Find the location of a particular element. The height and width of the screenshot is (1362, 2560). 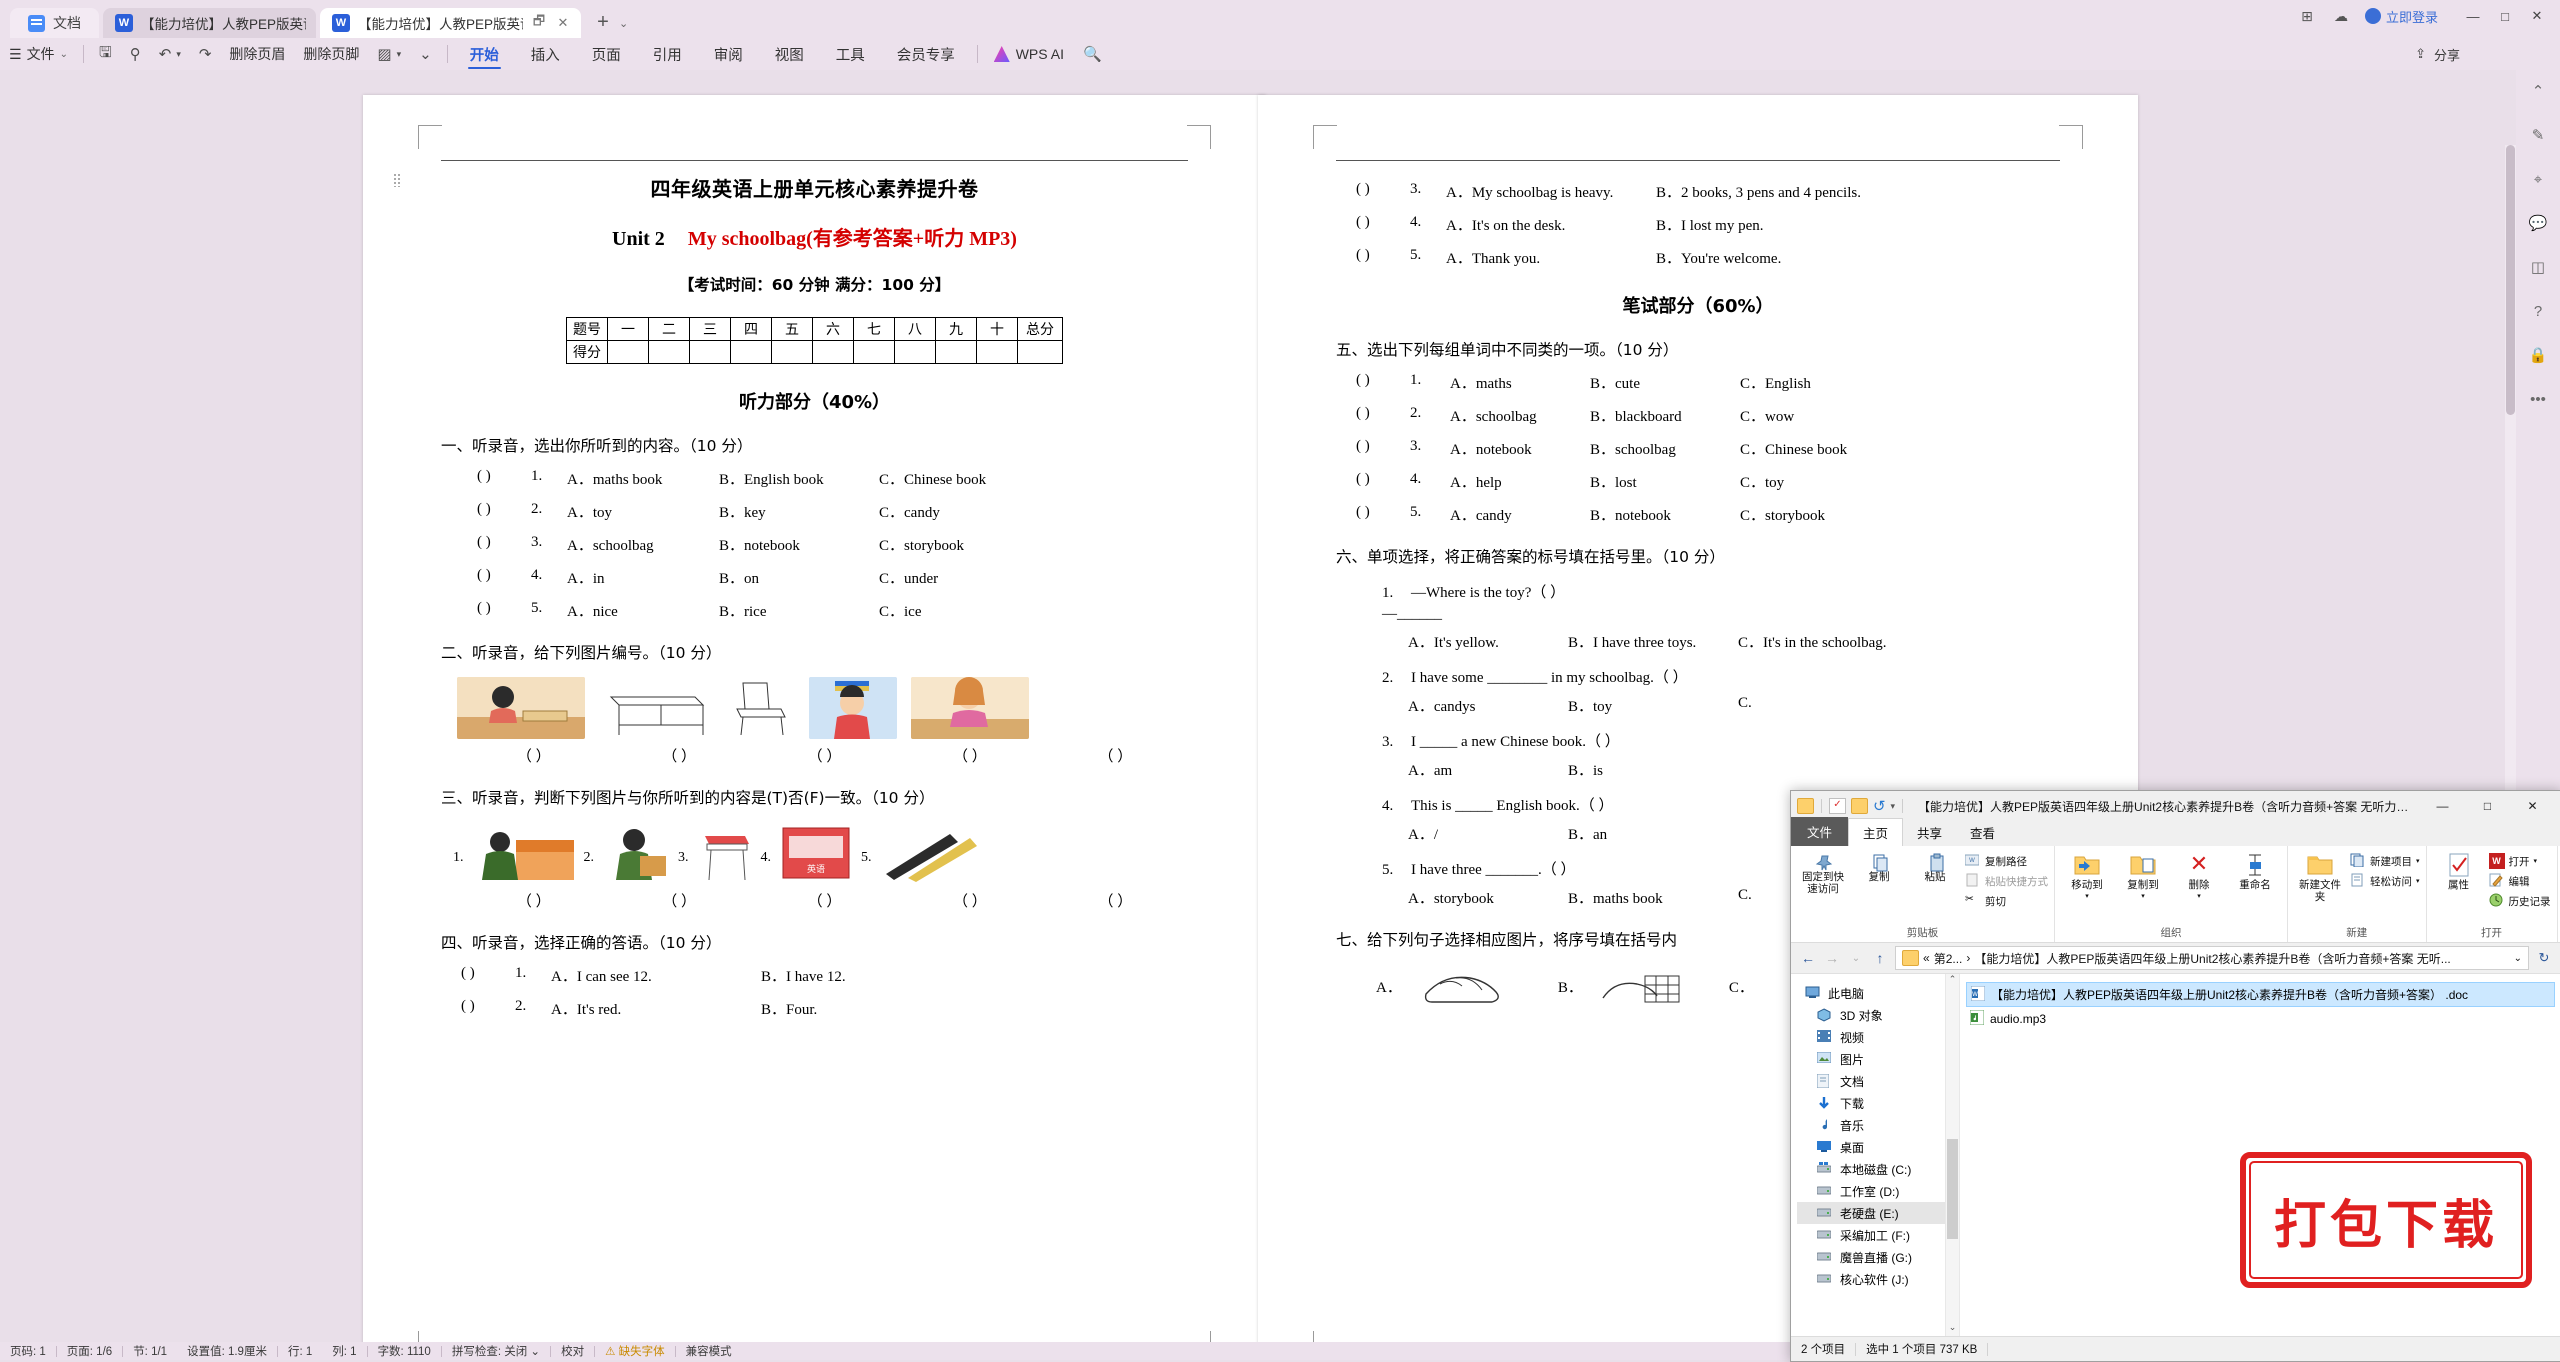

recent-locations-button: ⌄ is located at coordinates (1856, 958).